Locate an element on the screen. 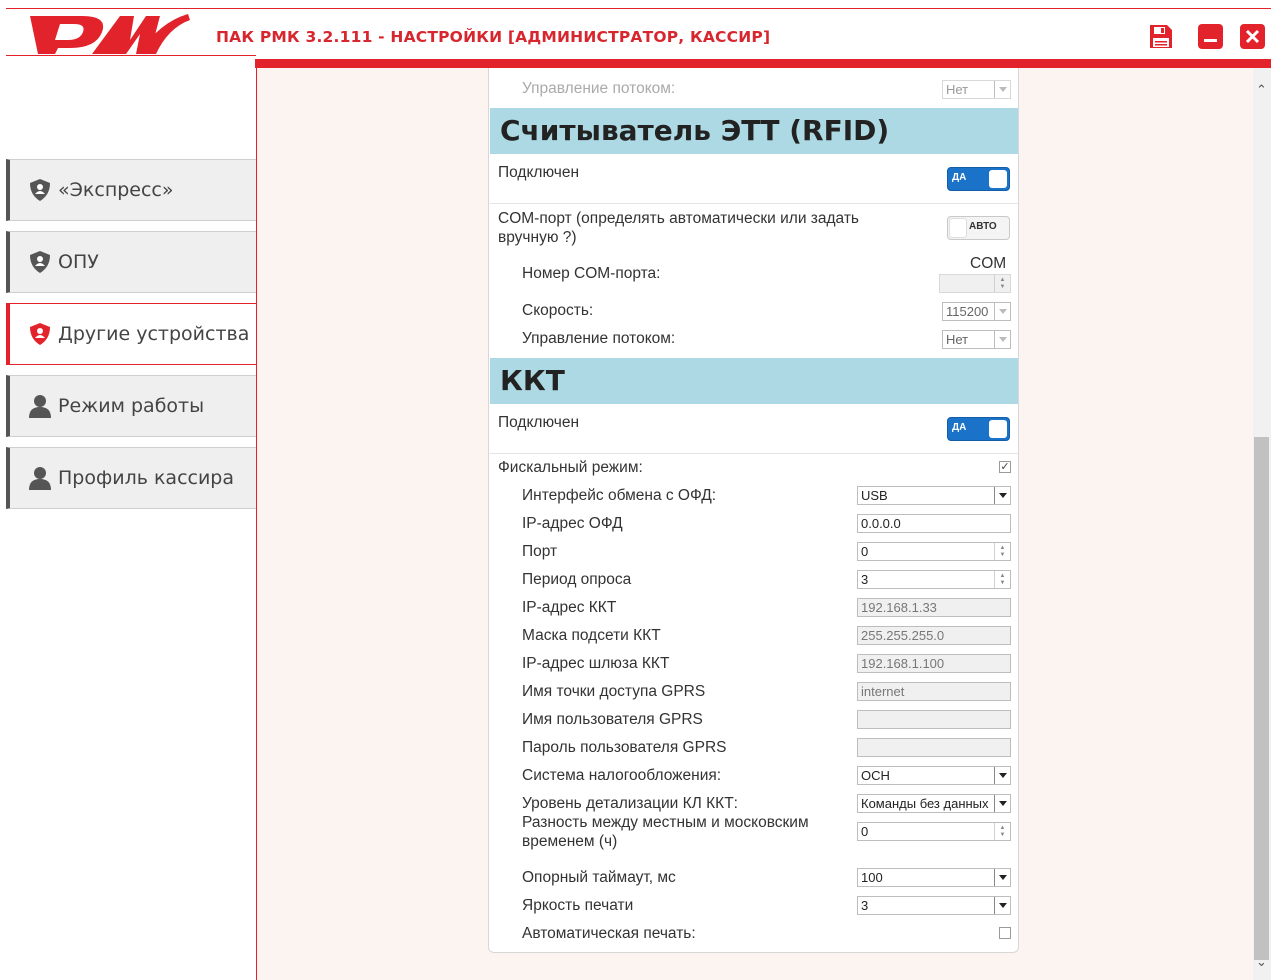 The width and height of the screenshot is (1271, 980). scroll-down-arrow: ⌄ is located at coordinates (1261, 961).